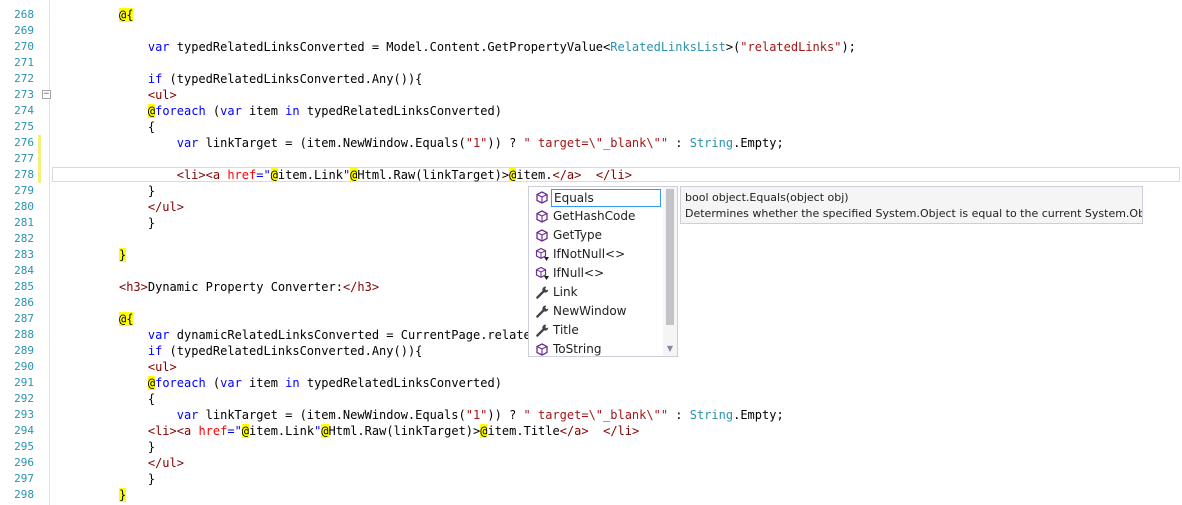  I want to click on completion-item: NewWindow, so click(597, 311).